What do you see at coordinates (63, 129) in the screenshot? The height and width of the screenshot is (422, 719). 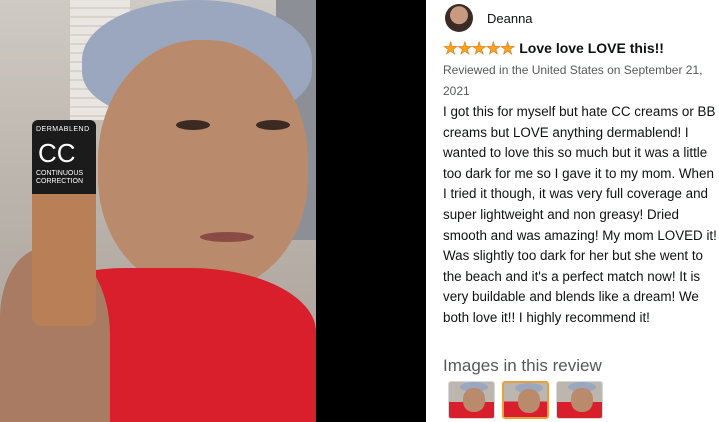 I see `product-brand: DERMABLEND` at bounding box center [63, 129].